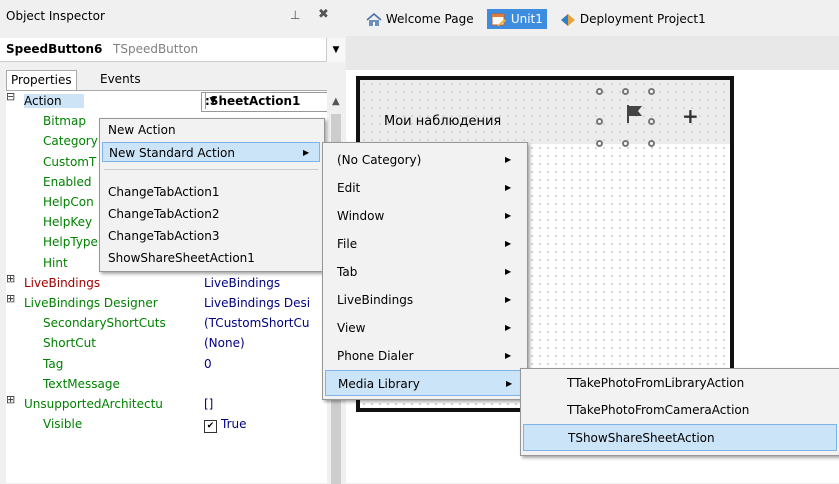 The width and height of the screenshot is (839, 484). What do you see at coordinates (210, 427) in the screenshot?
I see `checkbox-icon: ✔` at bounding box center [210, 427].